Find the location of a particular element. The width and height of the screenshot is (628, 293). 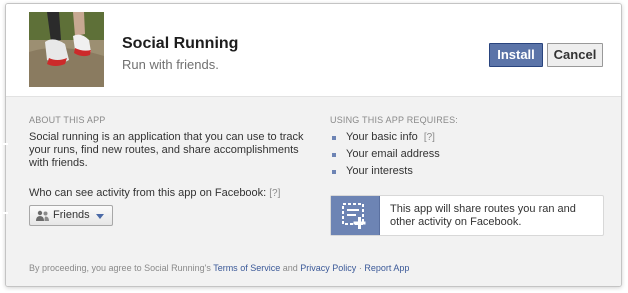

audience-value: Friends is located at coordinates (71, 215).